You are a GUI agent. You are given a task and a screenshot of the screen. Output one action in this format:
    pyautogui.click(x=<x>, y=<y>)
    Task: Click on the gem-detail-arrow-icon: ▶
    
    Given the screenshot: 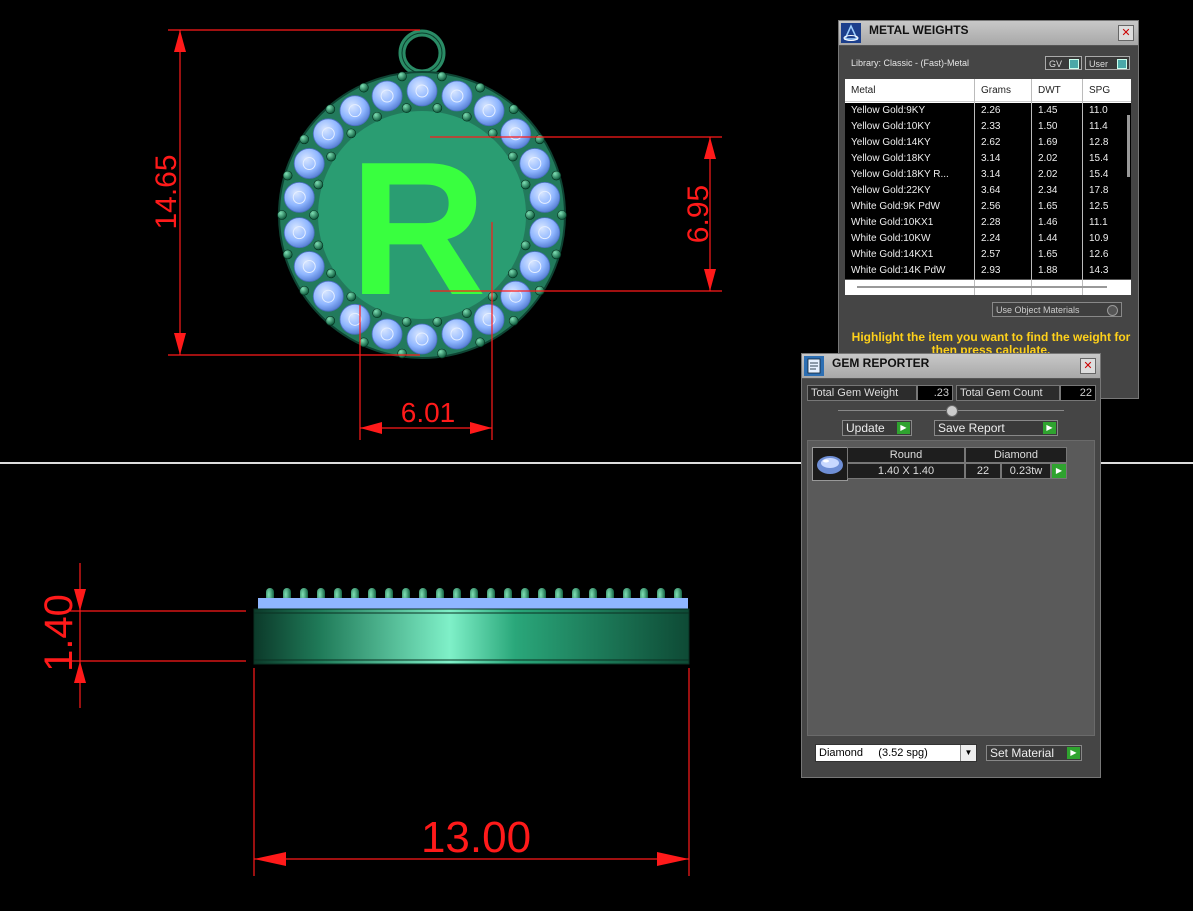 What is the action you would take?
    pyautogui.click(x=1059, y=471)
    